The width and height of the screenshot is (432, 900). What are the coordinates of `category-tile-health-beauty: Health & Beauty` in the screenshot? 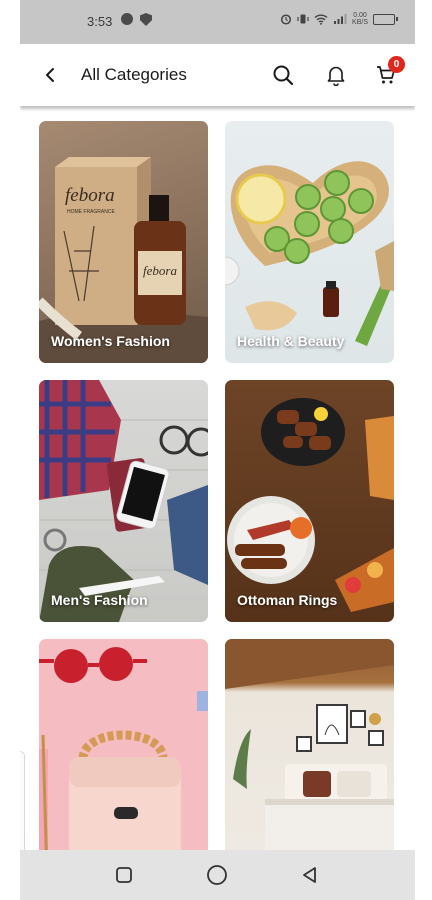 It's located at (309, 242).